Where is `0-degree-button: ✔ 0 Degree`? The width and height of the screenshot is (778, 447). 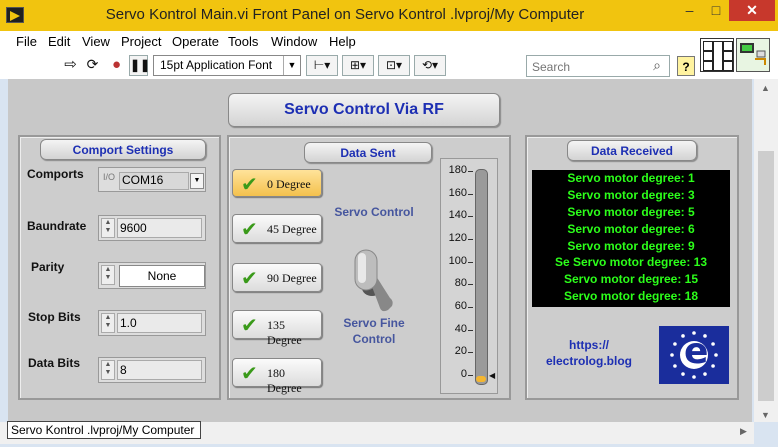
0-degree-button: ✔ 0 Degree is located at coordinates (277, 183).